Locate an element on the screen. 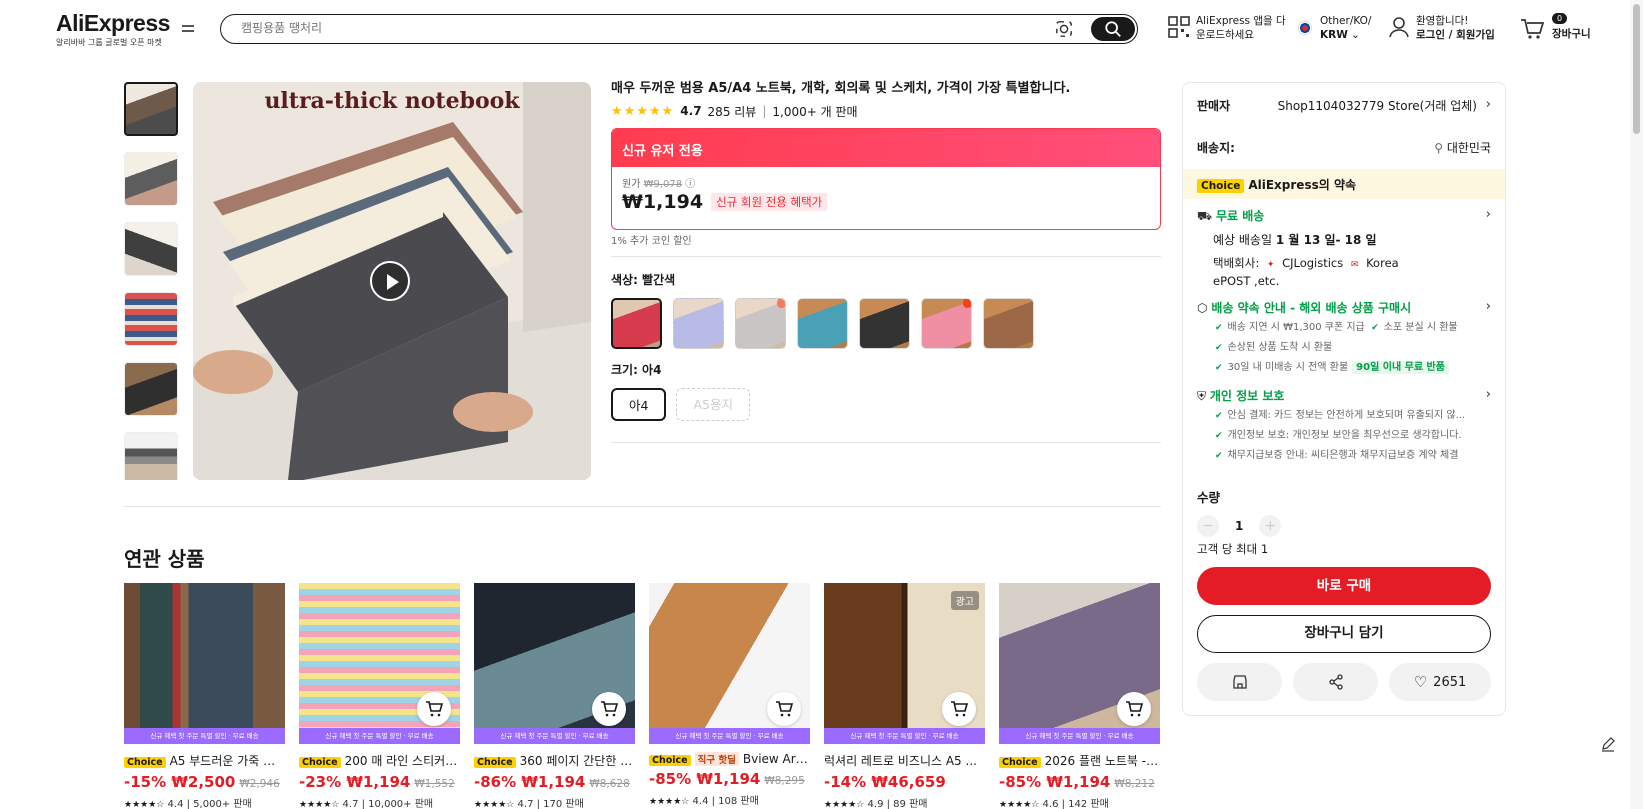  rating-stars-icon: ★★★★☆ is located at coordinates (144, 804).